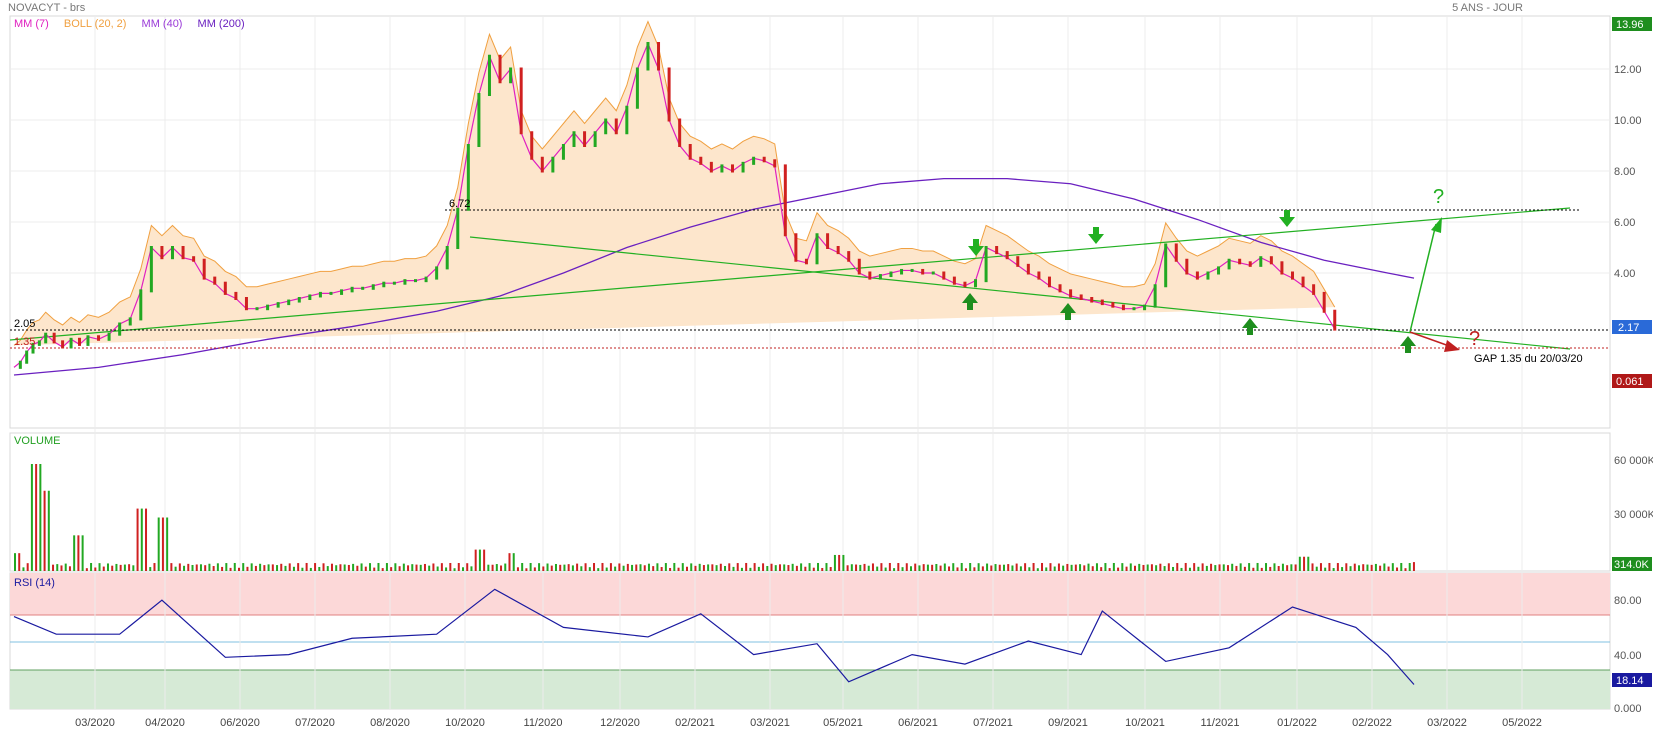 Image resolution: width=1653 pixels, height=732 pixels. Describe the element at coordinates (918, 723) in the screenshot. I see `x-tick-label: 06/2021` at that location.